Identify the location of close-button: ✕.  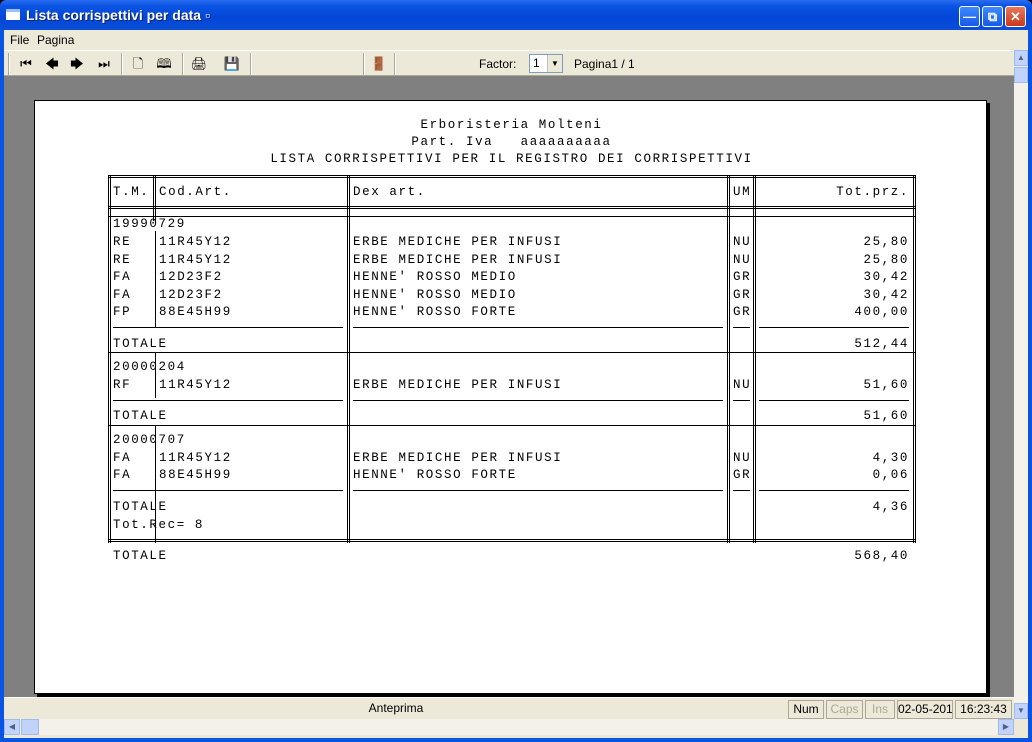
(1015, 16).